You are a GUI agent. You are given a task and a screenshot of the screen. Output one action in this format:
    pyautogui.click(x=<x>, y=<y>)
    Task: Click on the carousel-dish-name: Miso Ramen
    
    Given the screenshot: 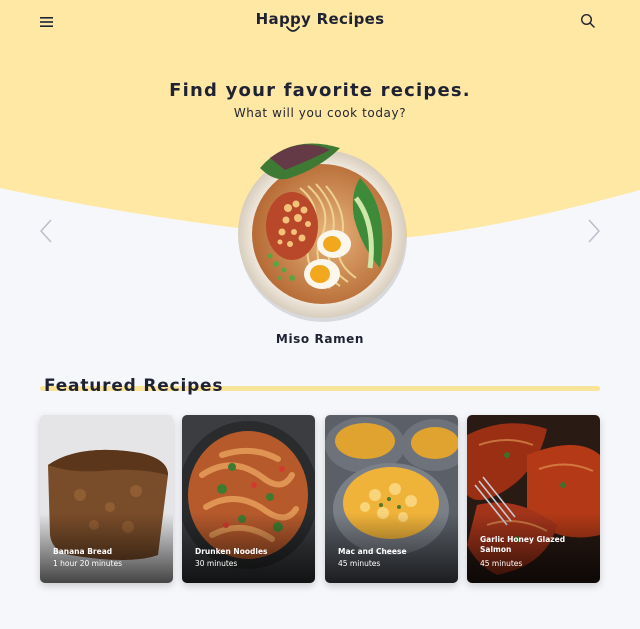 What is the action you would take?
    pyautogui.click(x=320, y=339)
    